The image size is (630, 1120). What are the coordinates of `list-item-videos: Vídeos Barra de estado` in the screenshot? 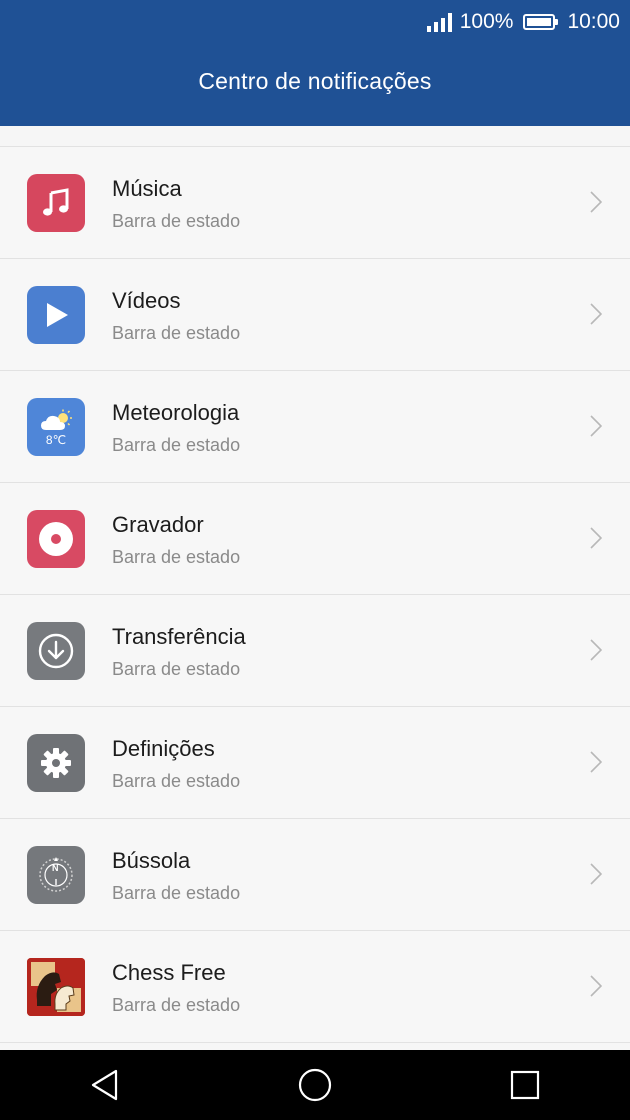 It's located at (315, 315).